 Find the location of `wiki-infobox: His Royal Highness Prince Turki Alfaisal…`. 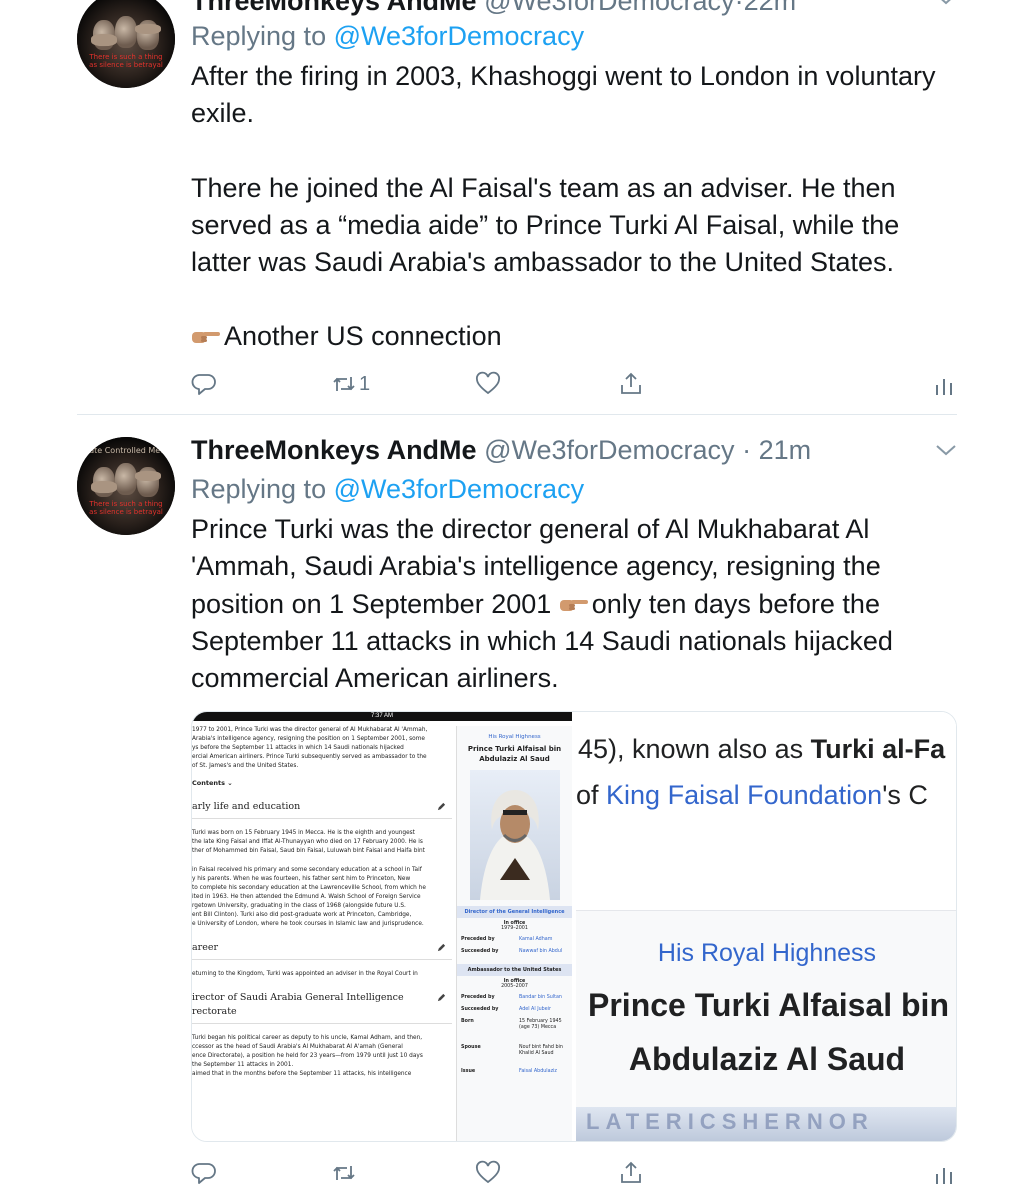

wiki-infobox: His Royal Highness Prince Turki Alfaisal… is located at coordinates (514, 933).